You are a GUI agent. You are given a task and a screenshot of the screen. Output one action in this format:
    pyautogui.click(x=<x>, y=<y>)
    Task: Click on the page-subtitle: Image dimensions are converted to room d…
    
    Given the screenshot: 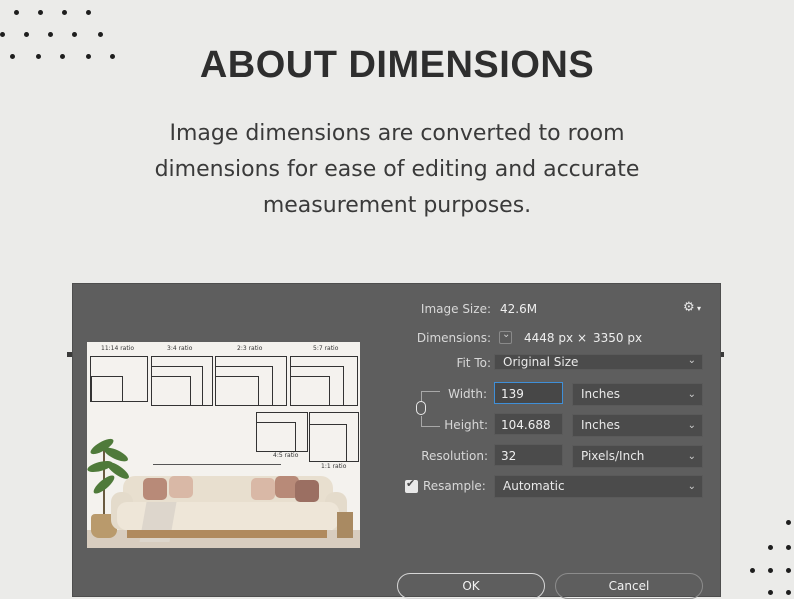 What is the action you would take?
    pyautogui.click(x=397, y=170)
    